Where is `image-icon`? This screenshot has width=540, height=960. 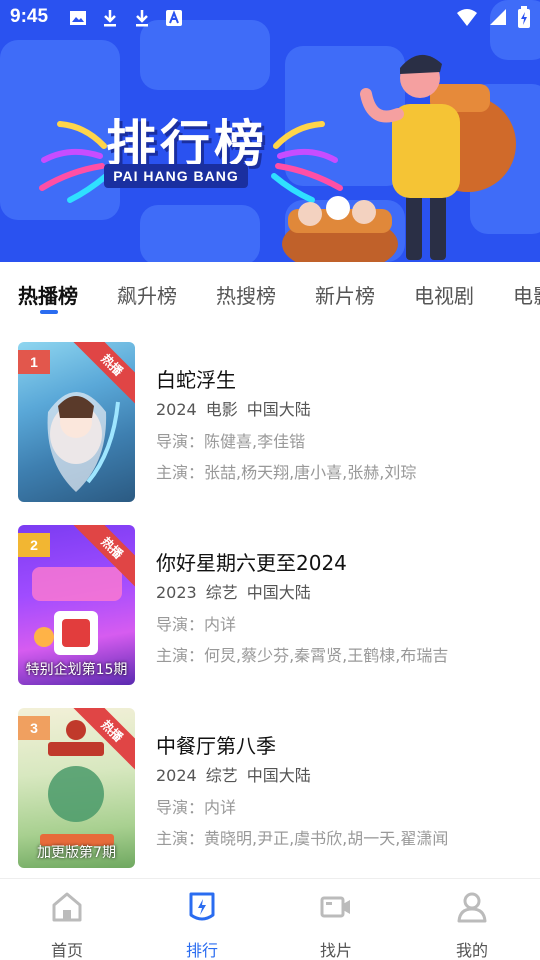 image-icon is located at coordinates (78, 18).